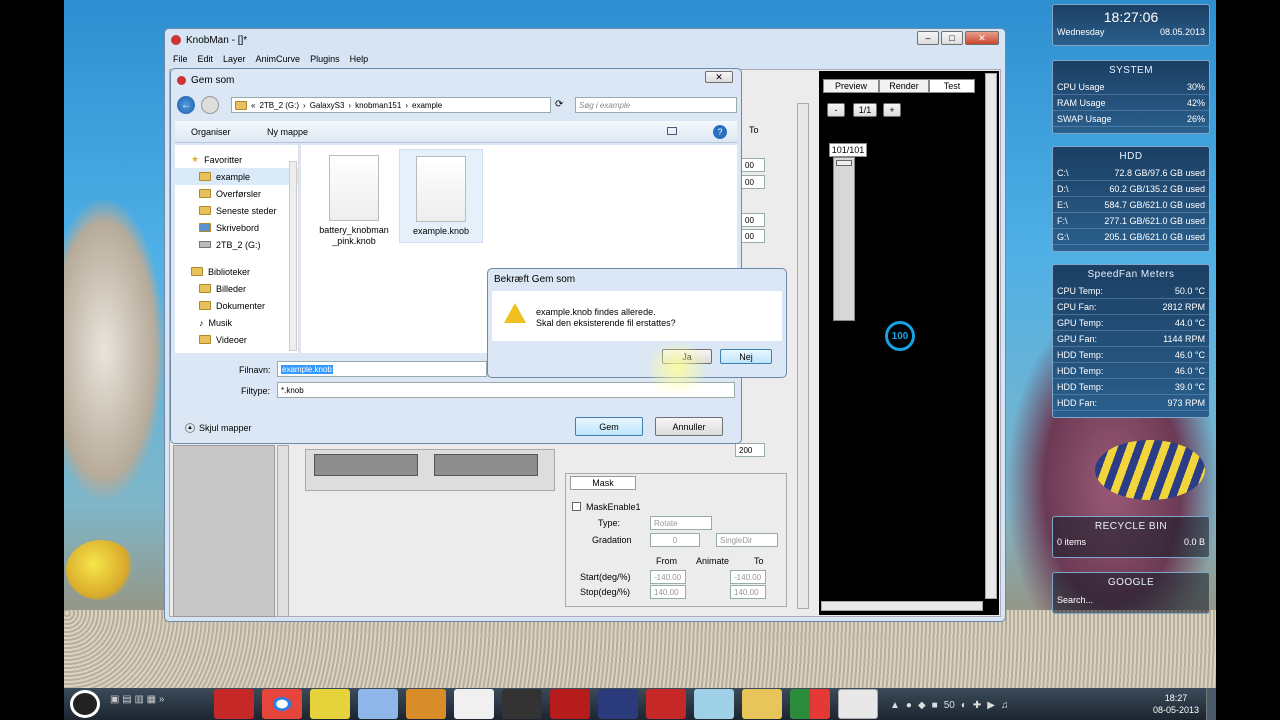 This screenshot has height=720, width=1280. Describe the element at coordinates (236, 210) in the screenshot. I see `nav-item-recent: Seneste steder` at that location.